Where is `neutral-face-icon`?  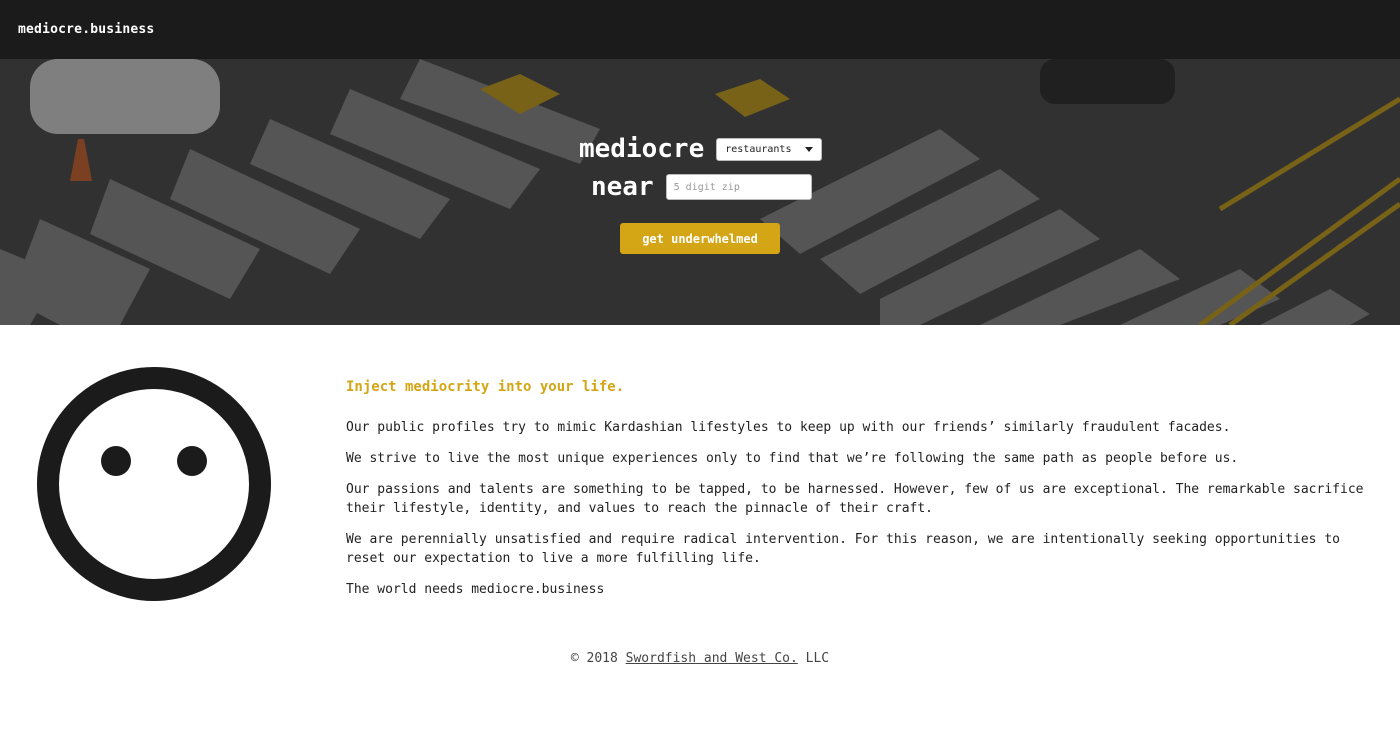
neutral-face-icon is located at coordinates (154, 484).